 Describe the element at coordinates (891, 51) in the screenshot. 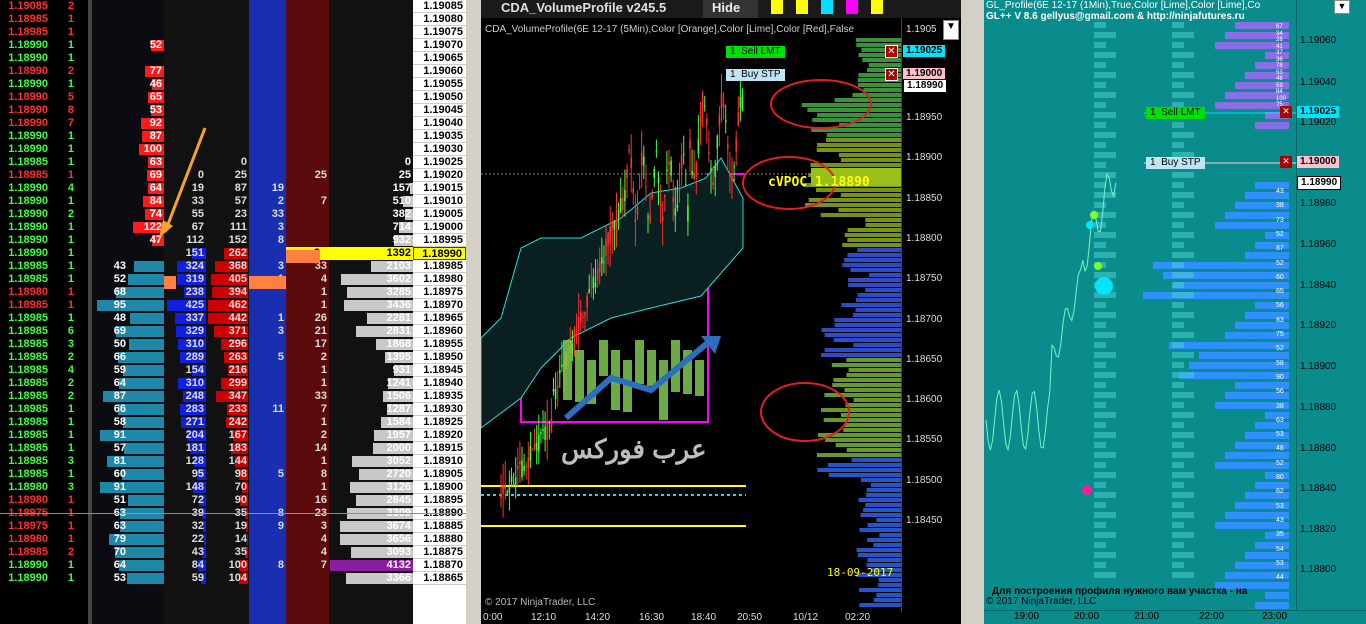

I see `cancel-sell-order-icon: ✕` at that location.